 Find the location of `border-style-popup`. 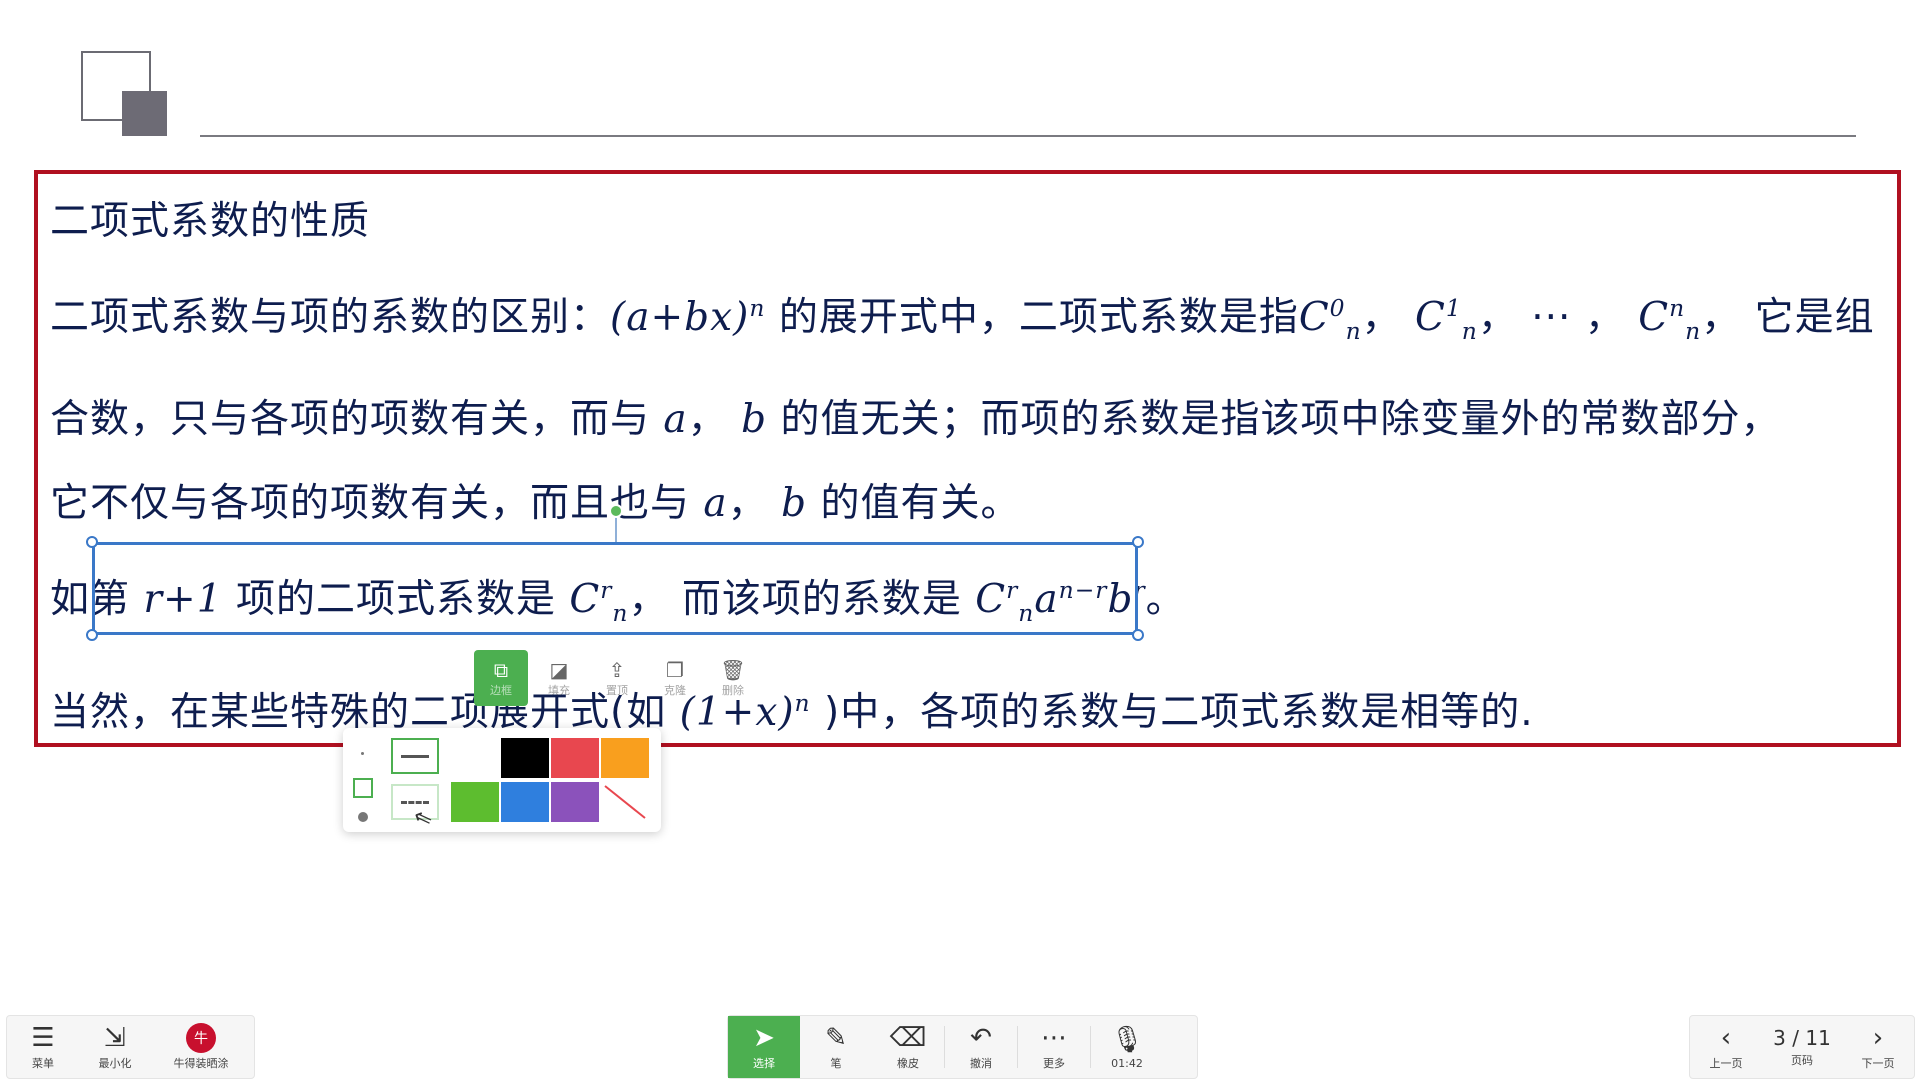

border-style-popup is located at coordinates (502, 780).